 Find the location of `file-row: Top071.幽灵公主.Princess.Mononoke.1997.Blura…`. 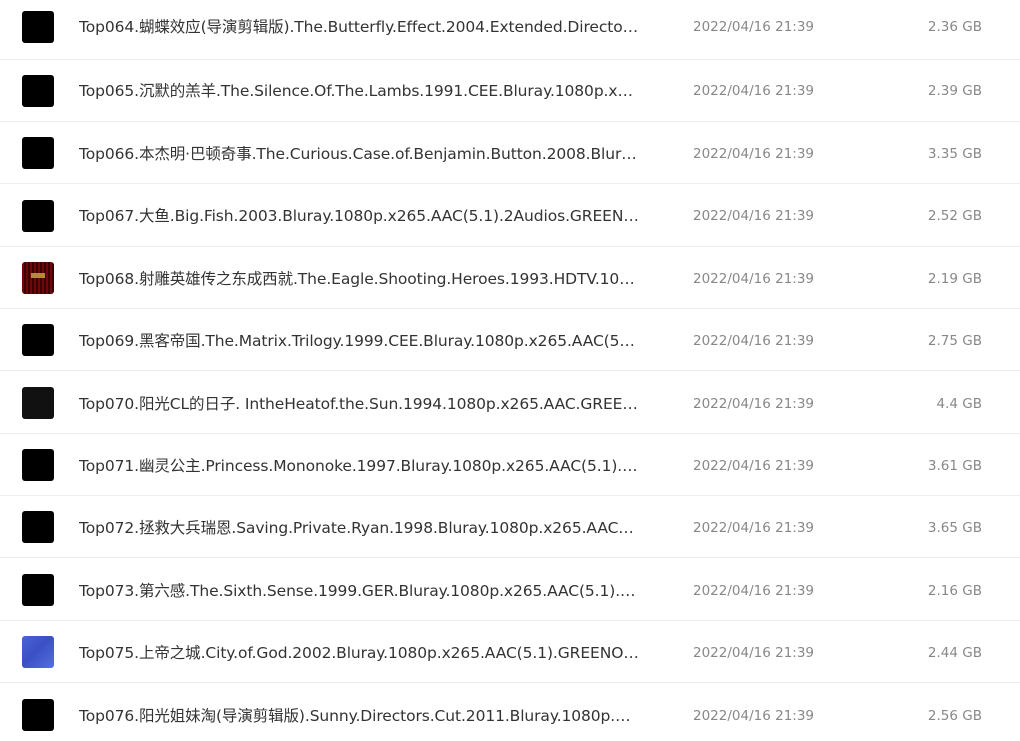

file-row: Top071.幽灵公主.Princess.Mononoke.1997.Blura… is located at coordinates (510, 465).